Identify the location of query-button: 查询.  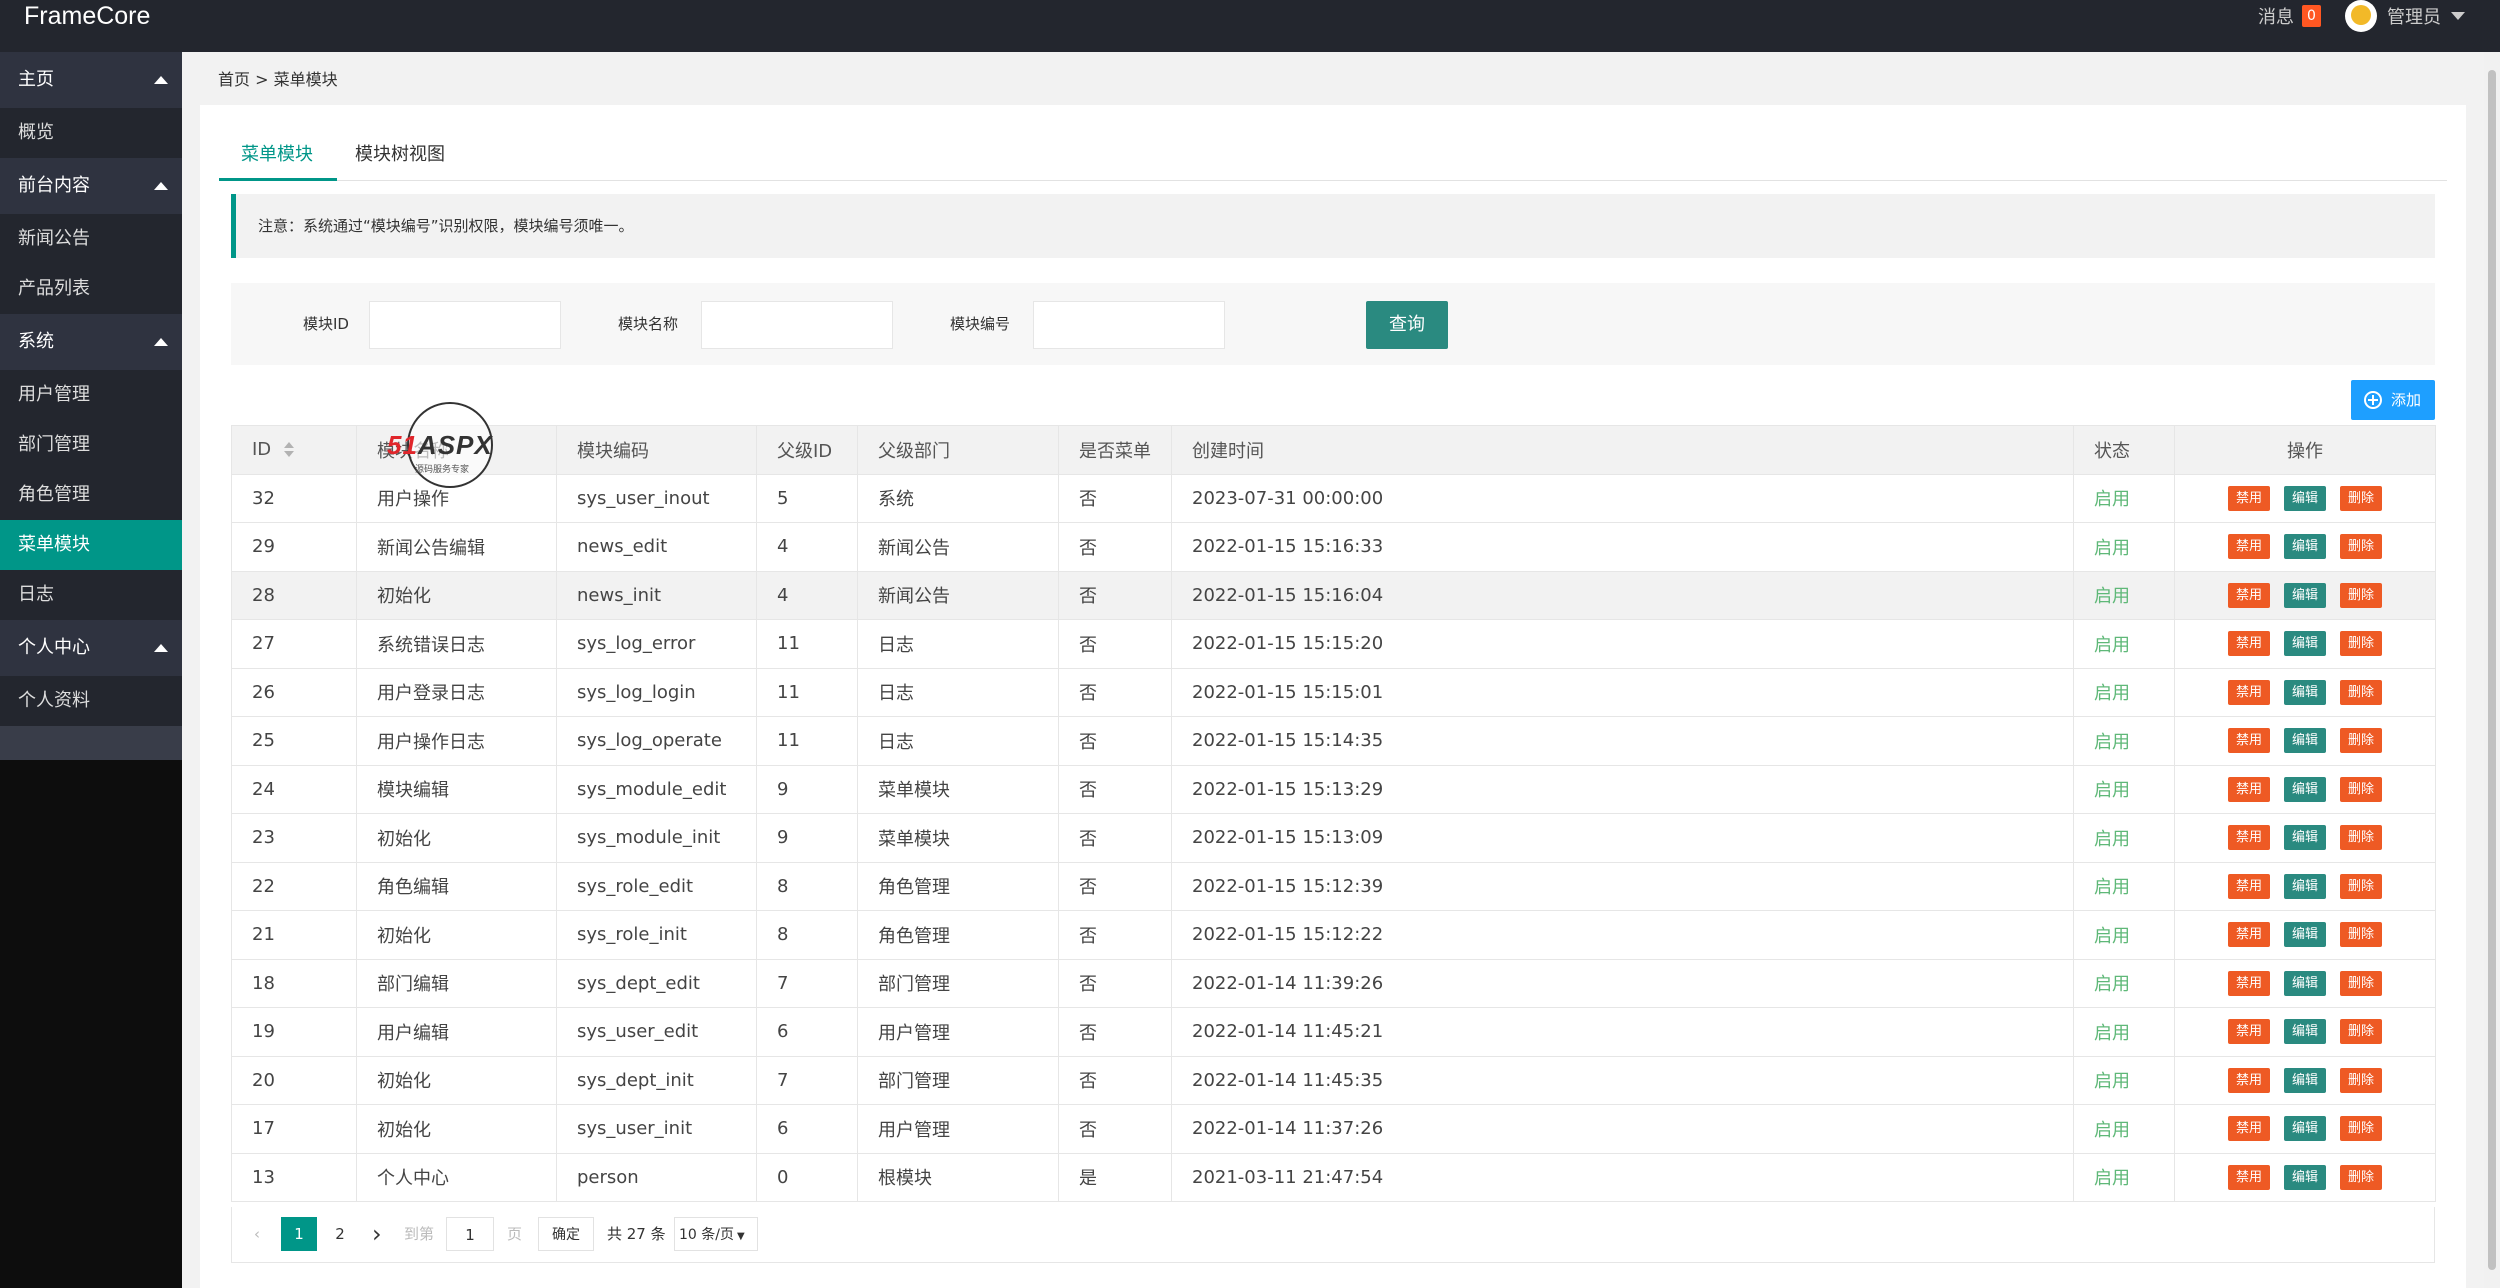
(1407, 325).